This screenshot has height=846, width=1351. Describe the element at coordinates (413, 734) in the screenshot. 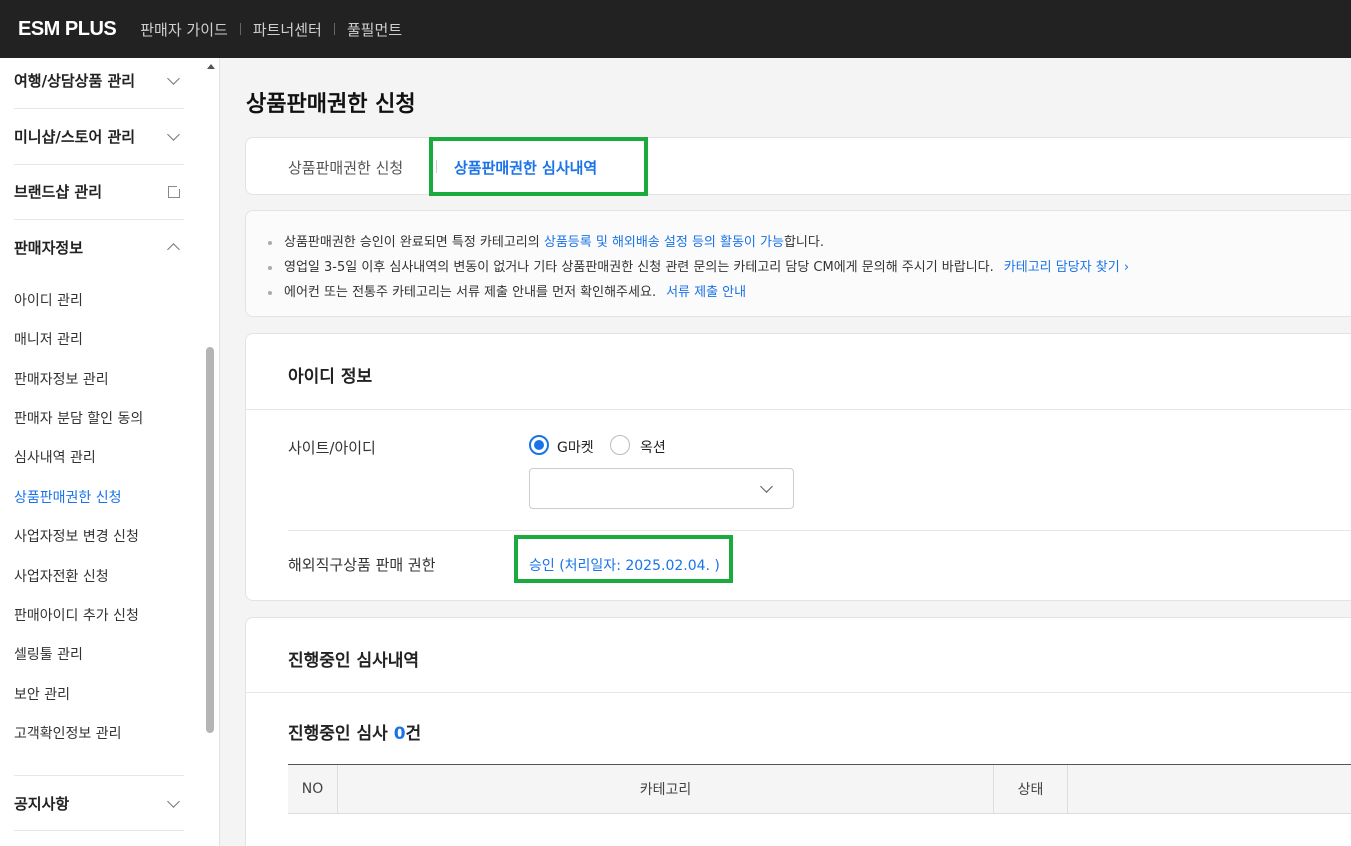

I see `review-count-suffix: 건` at that location.